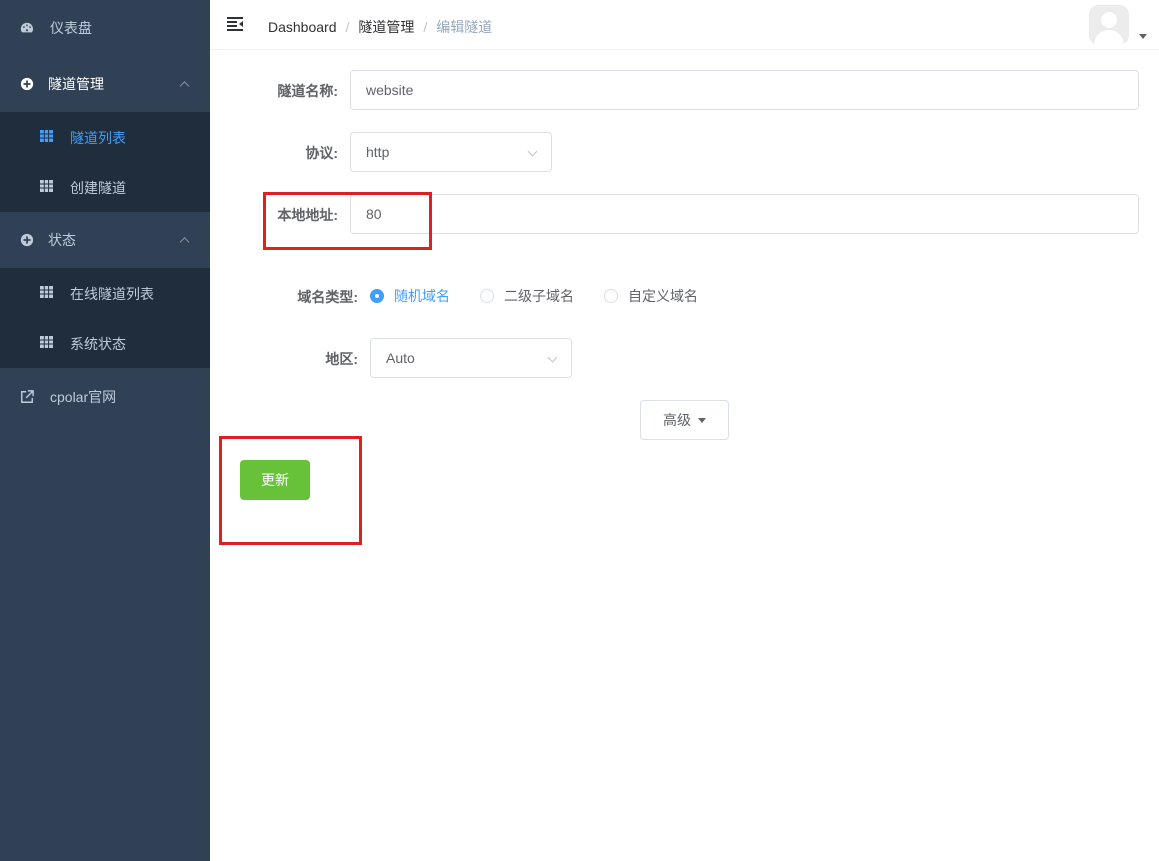  Describe the element at coordinates (341, 359) in the screenshot. I see `region-label: 地区:` at that location.